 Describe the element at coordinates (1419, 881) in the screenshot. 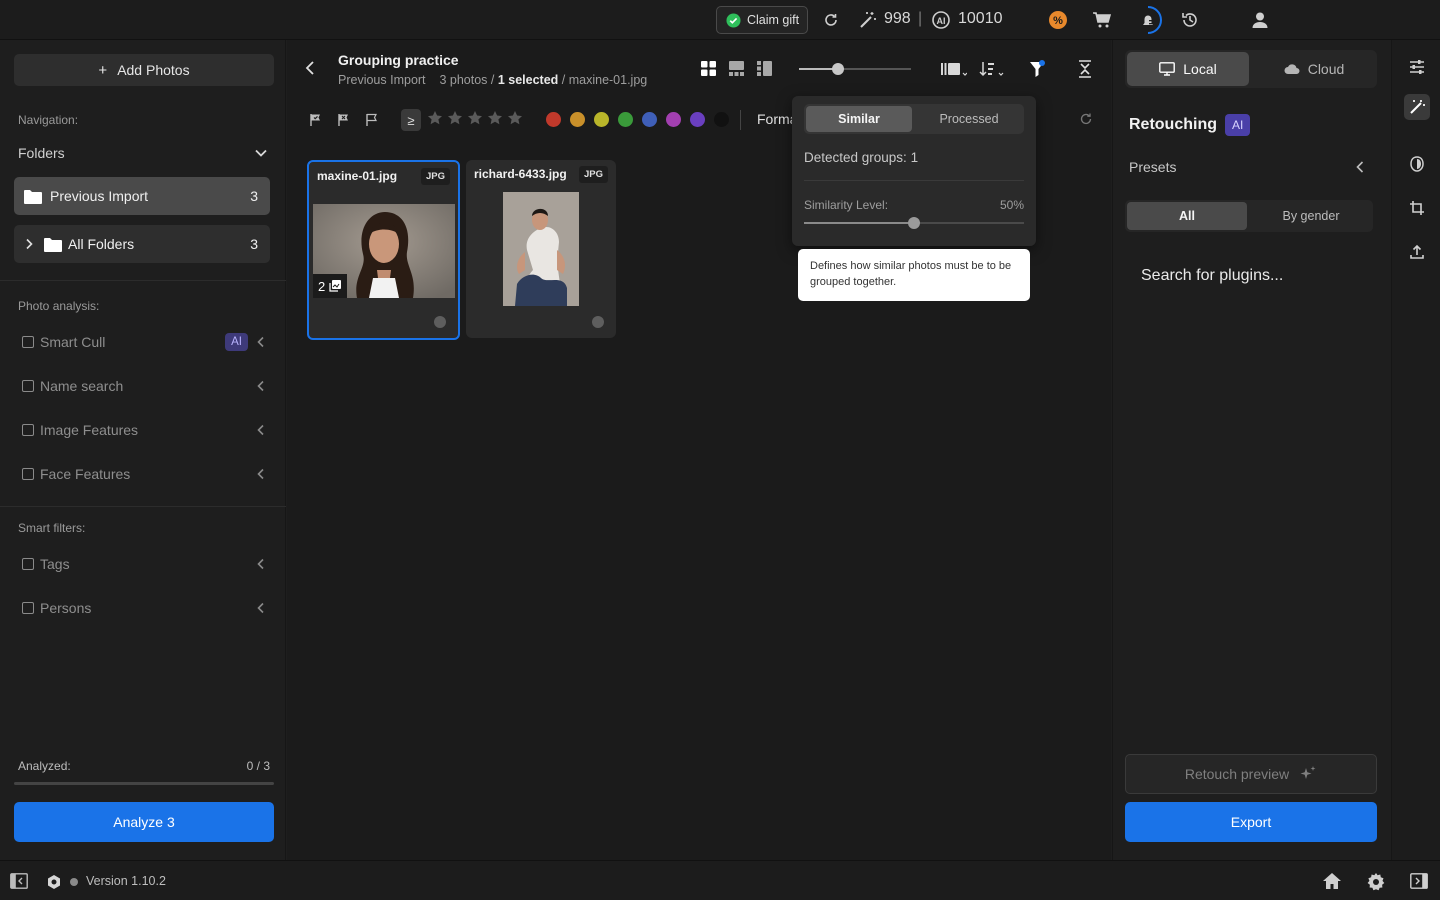

I see `collapse-right-panel-icon` at that location.